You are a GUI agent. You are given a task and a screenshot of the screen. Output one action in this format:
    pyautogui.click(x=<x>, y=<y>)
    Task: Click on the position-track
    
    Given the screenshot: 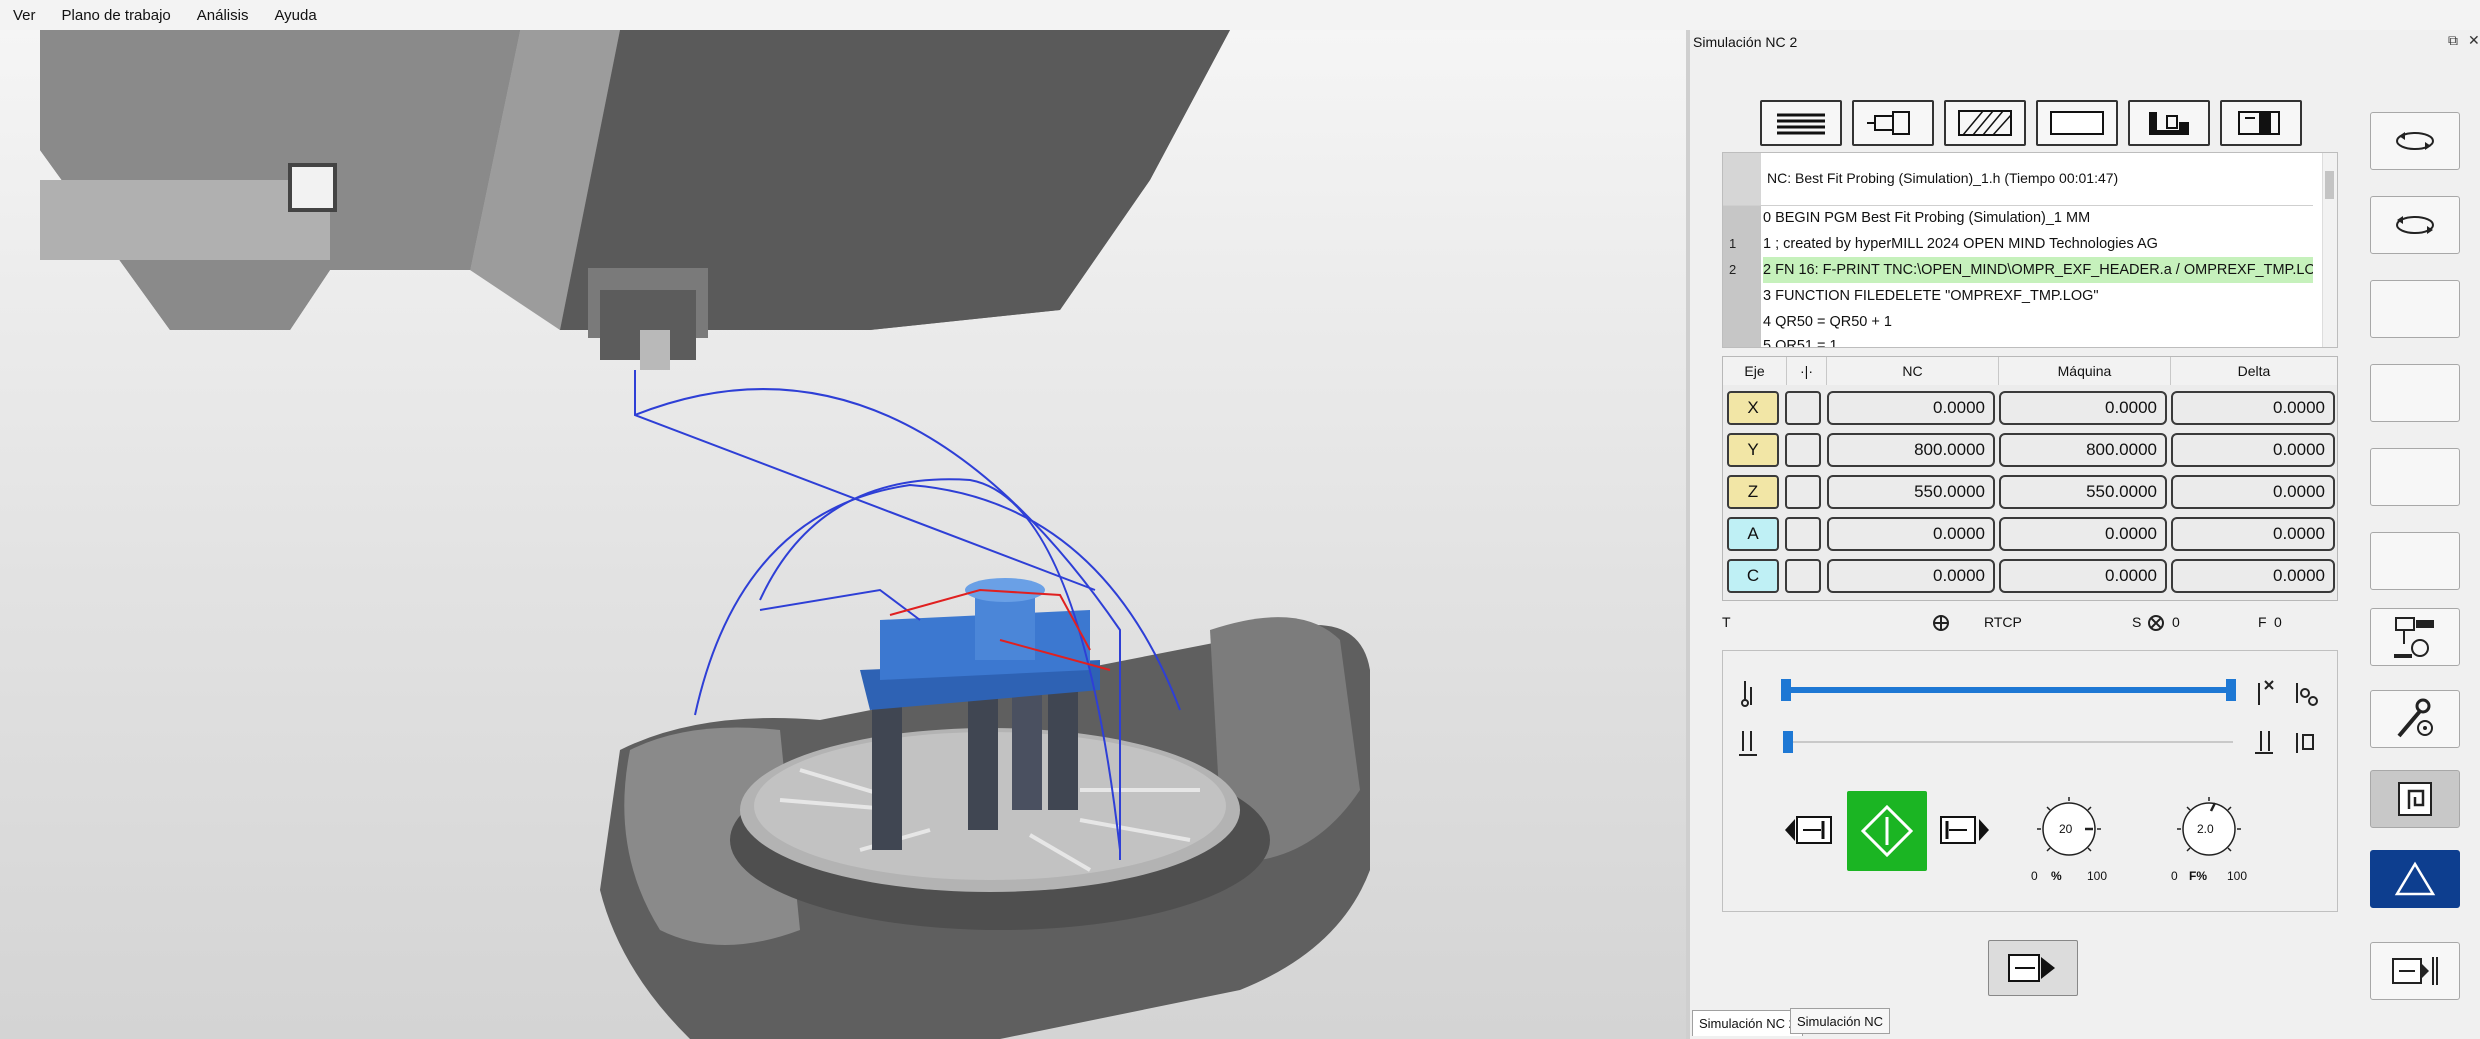 What is the action you would take?
    pyautogui.click(x=2008, y=742)
    